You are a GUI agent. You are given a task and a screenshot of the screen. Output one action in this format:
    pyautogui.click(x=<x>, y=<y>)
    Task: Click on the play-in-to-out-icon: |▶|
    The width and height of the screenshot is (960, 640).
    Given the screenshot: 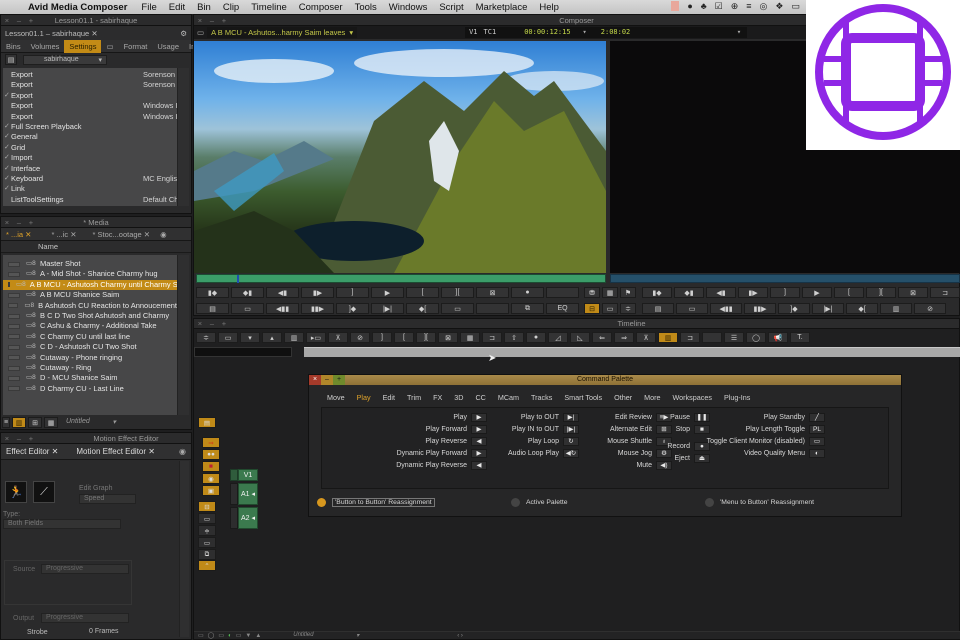 What is the action you would take?
    pyautogui.click(x=571, y=429)
    